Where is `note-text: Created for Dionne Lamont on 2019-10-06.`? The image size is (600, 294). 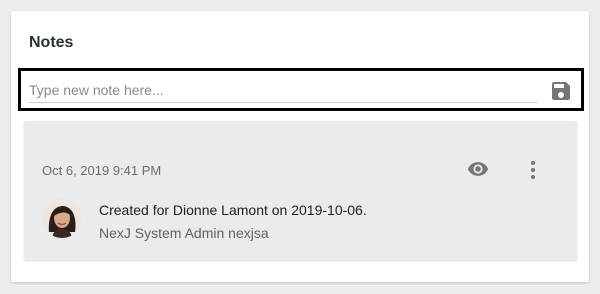 note-text: Created for Dionne Lamont on 2019-10-06. is located at coordinates (233, 210).